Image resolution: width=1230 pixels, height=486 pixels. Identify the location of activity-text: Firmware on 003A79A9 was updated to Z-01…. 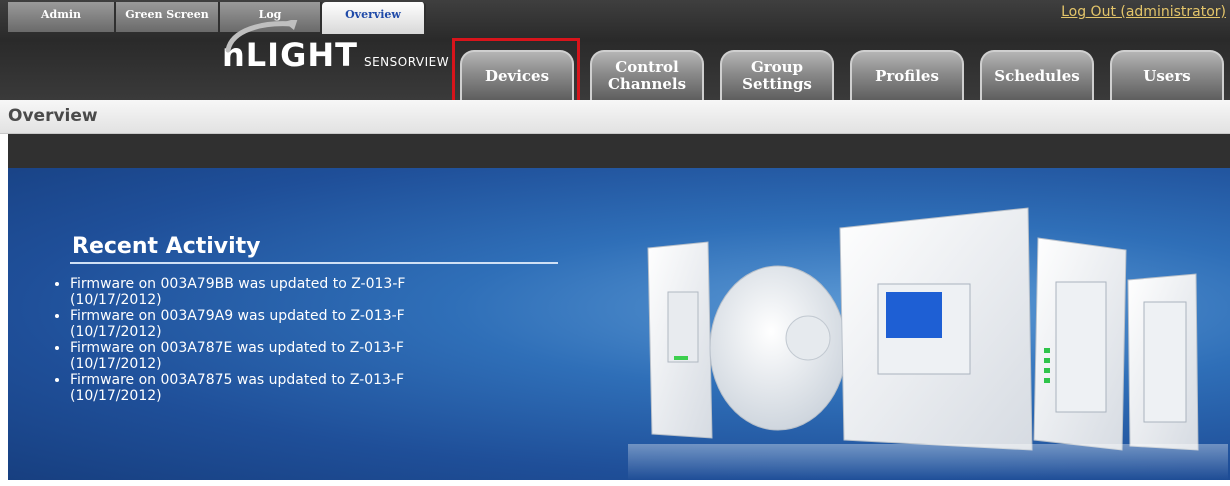
(237, 316).